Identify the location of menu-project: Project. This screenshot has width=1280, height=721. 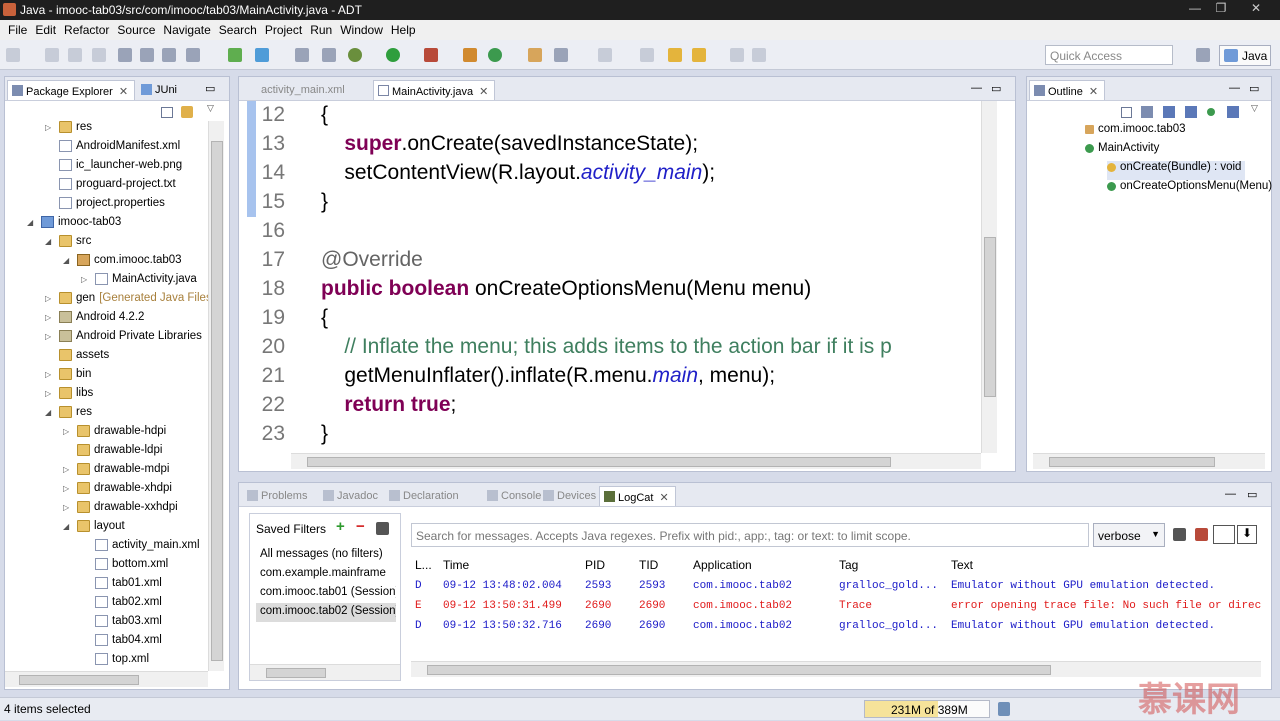
(283, 30).